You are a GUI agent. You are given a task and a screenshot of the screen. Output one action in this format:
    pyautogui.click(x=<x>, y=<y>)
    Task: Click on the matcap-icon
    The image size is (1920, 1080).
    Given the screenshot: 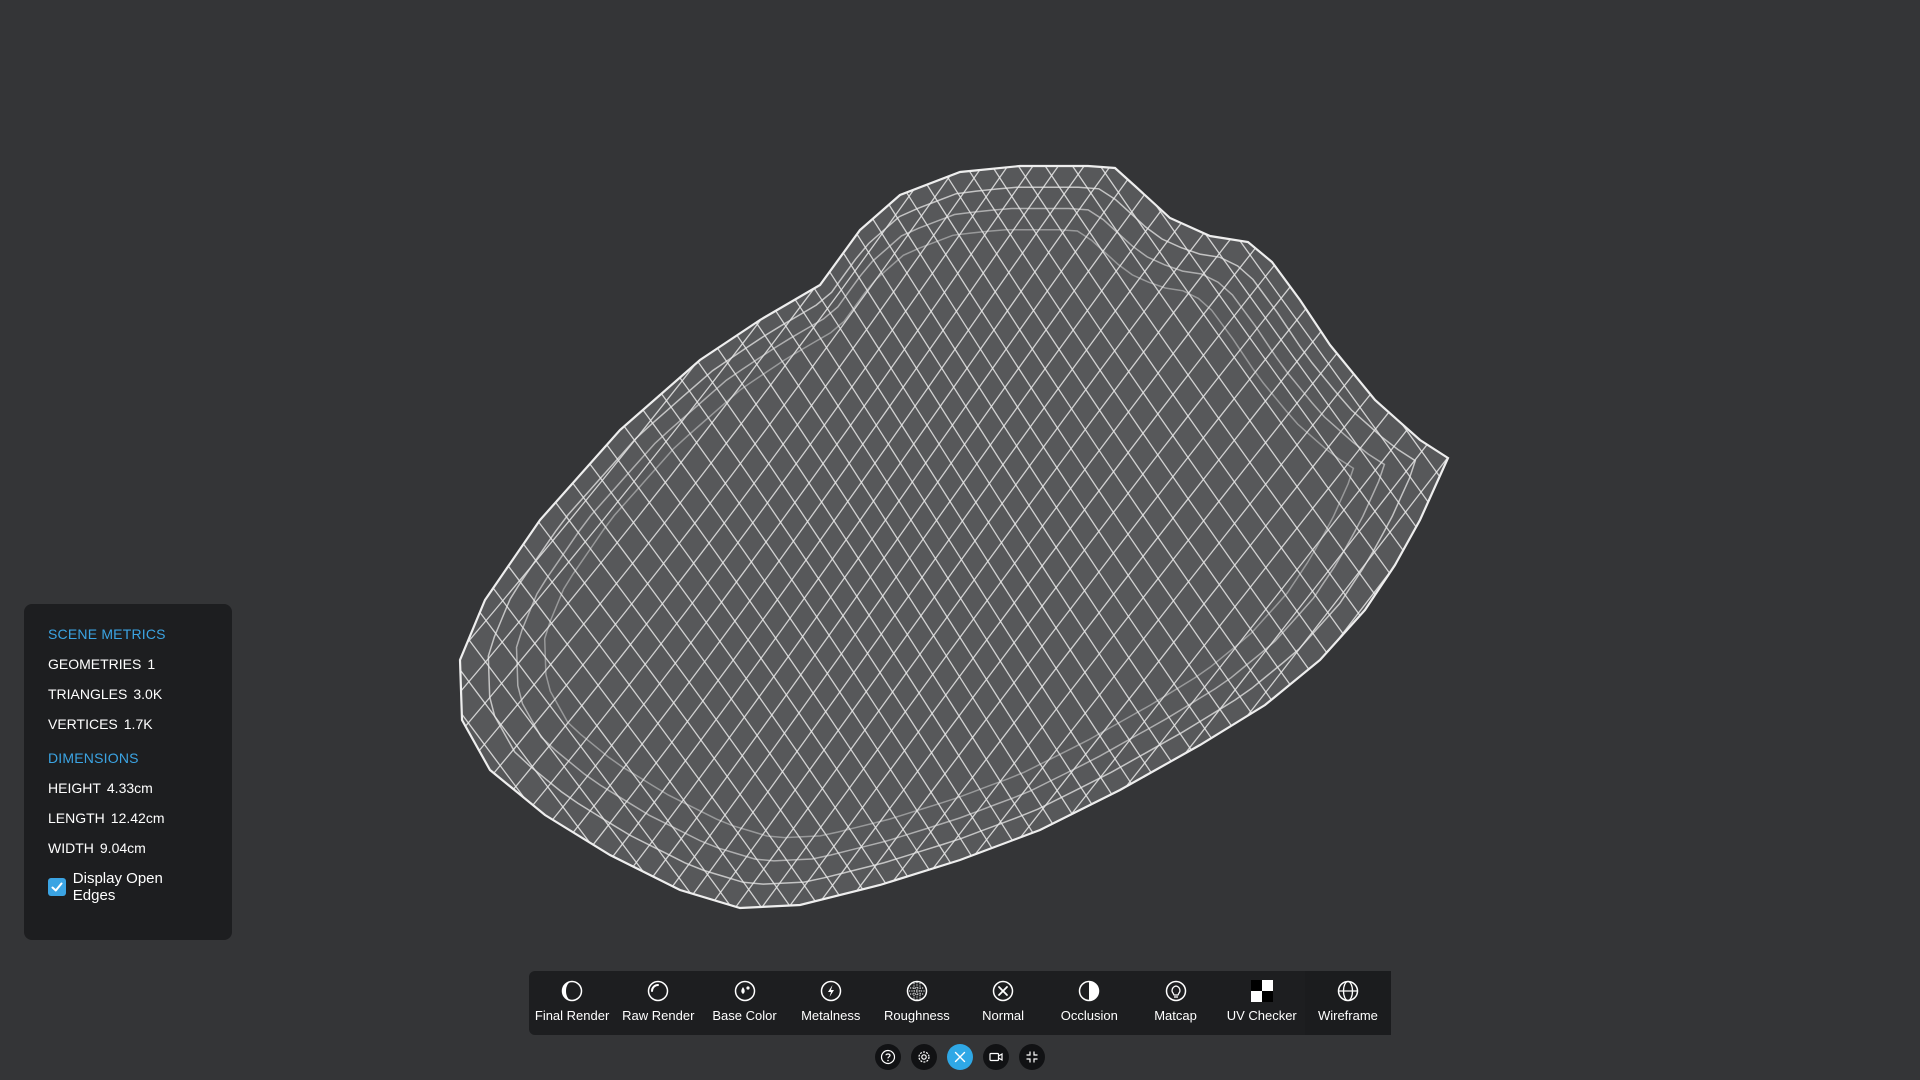 What is the action you would take?
    pyautogui.click(x=1175, y=991)
    